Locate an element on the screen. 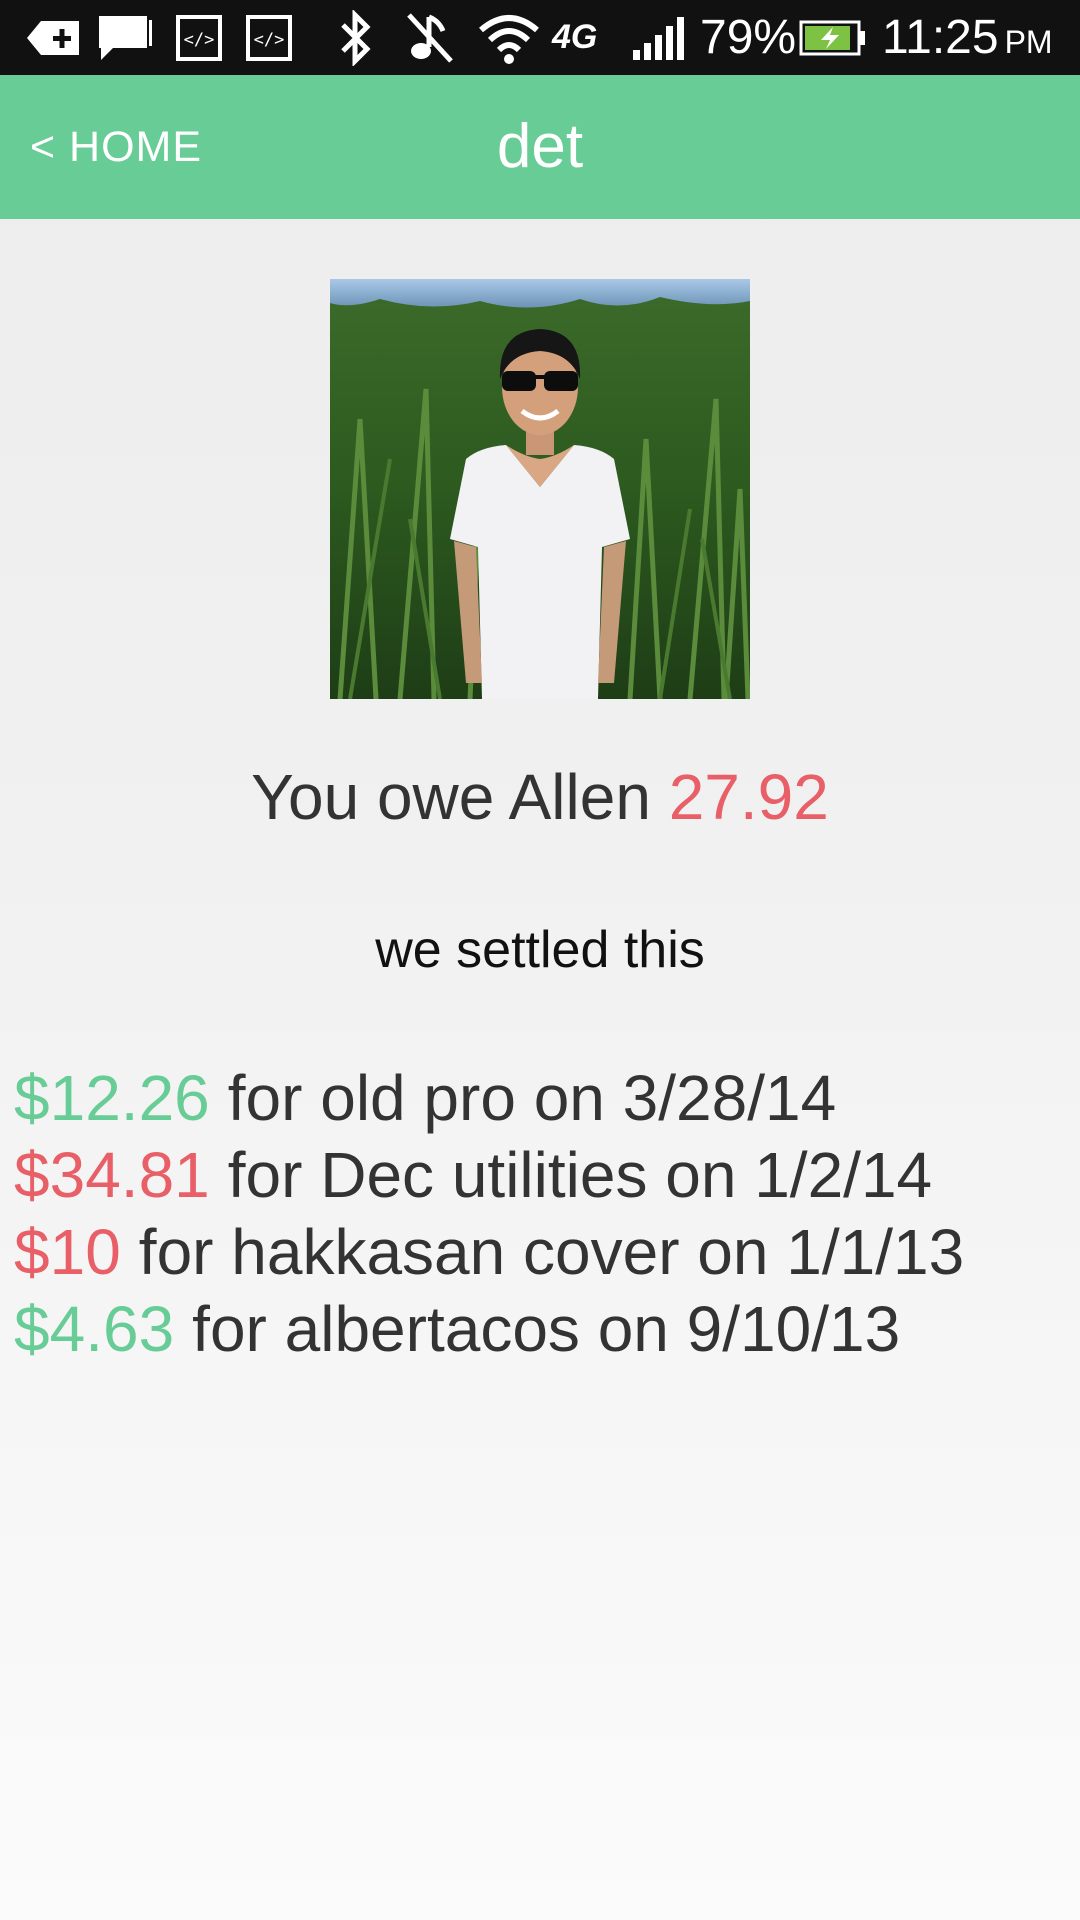 The width and height of the screenshot is (1080, 1920). home-back-button: < HOME is located at coordinates (116, 147).